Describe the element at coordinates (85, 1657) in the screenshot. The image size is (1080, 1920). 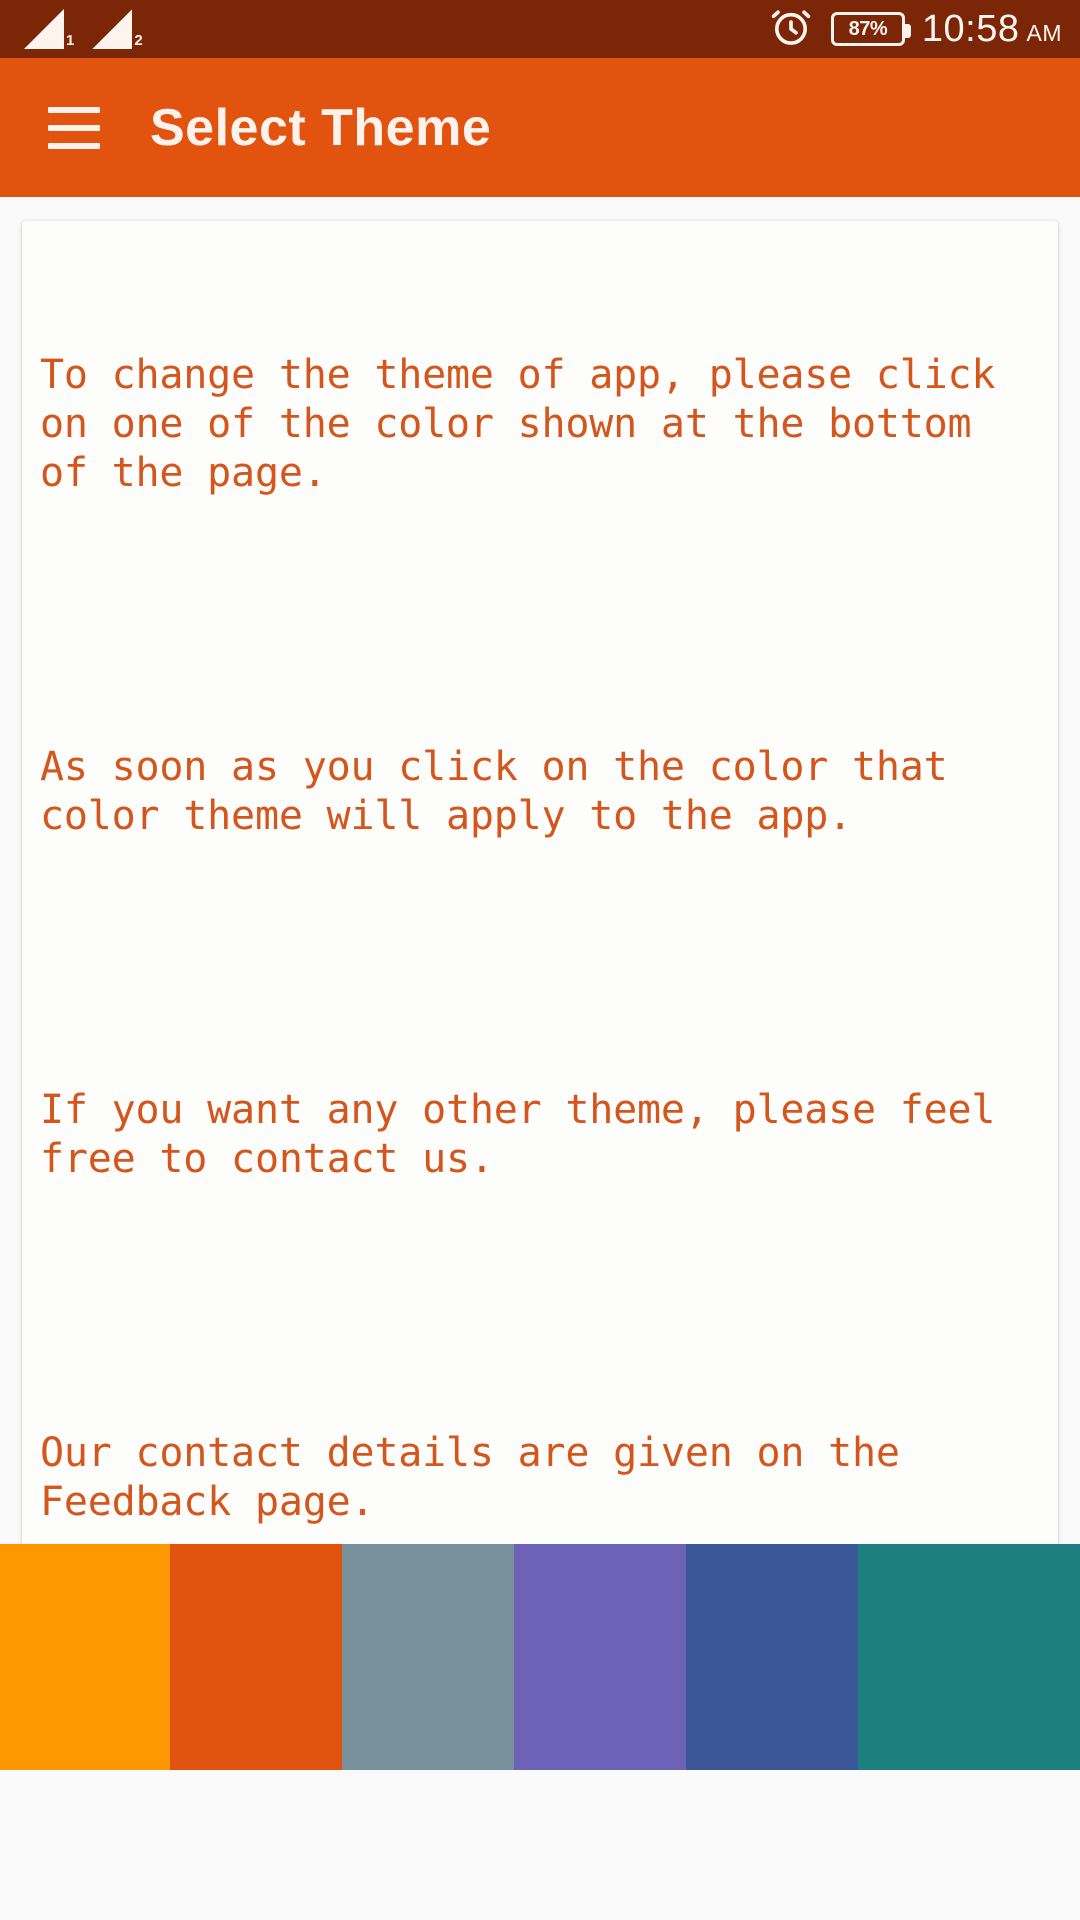
I see `theme-swatch-amber` at that location.